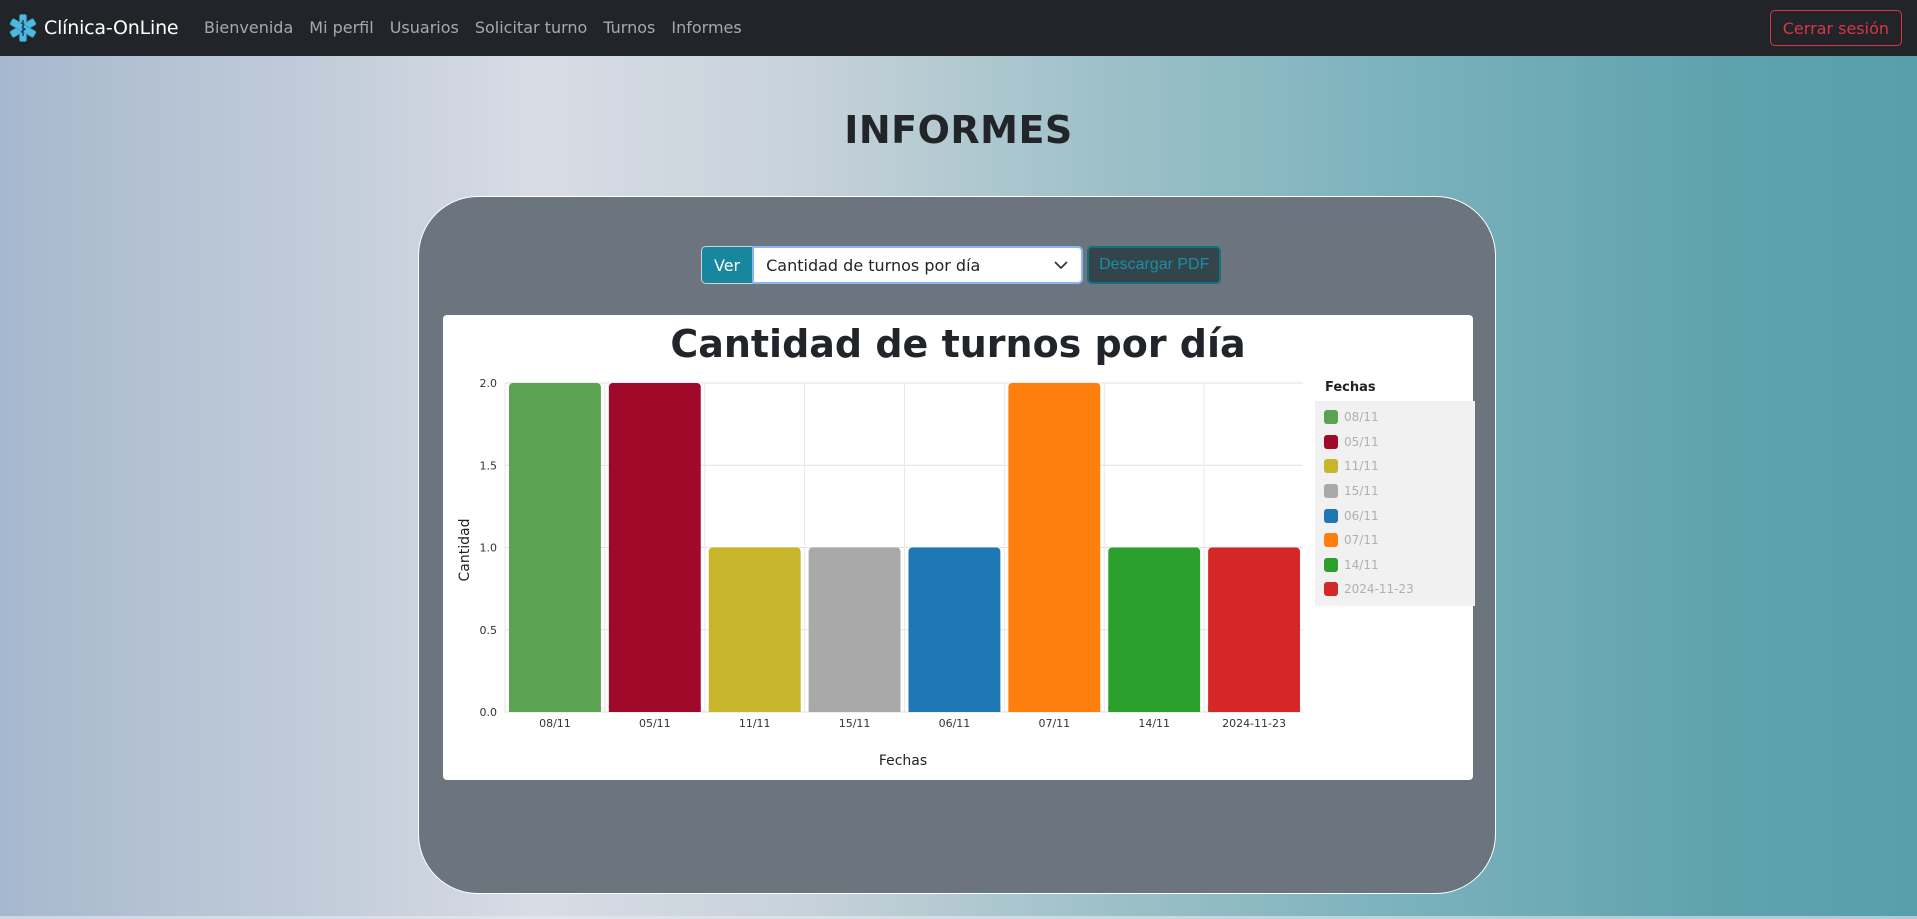  What do you see at coordinates (531, 27) in the screenshot?
I see `nav-solicitar-turno: Solicitar turno` at bounding box center [531, 27].